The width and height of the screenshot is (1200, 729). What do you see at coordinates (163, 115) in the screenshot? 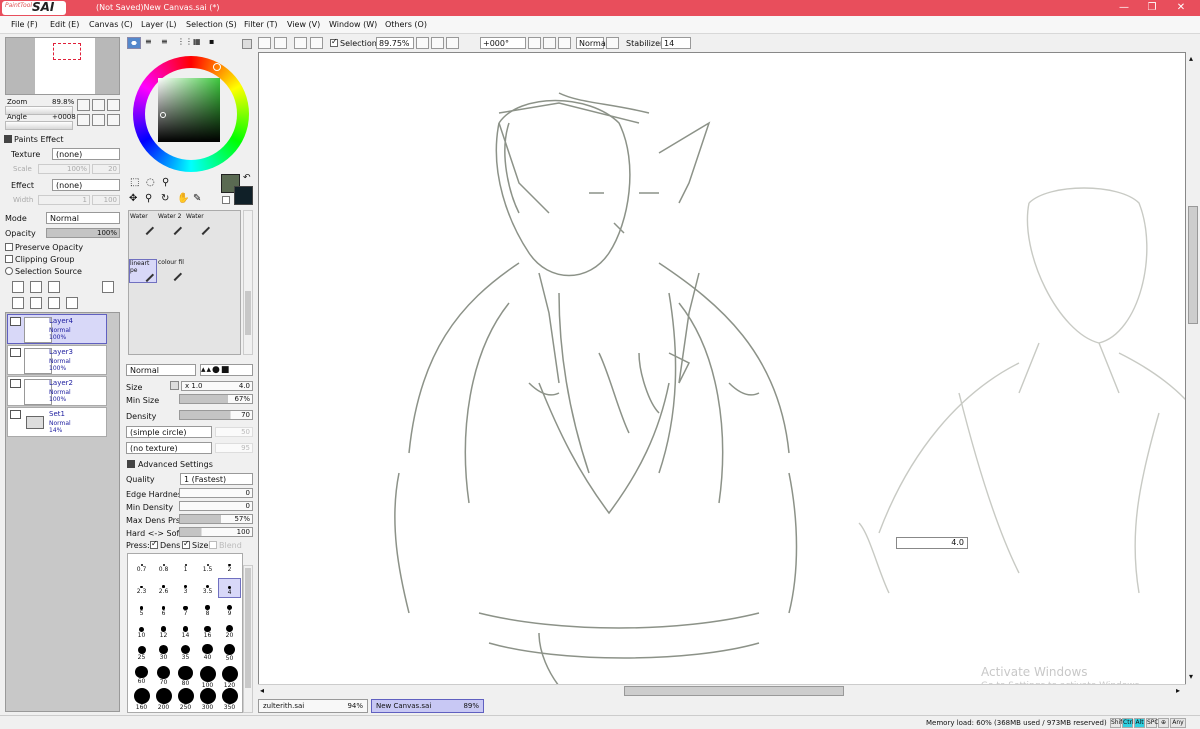
I see `sv-picker-handle` at bounding box center [163, 115].